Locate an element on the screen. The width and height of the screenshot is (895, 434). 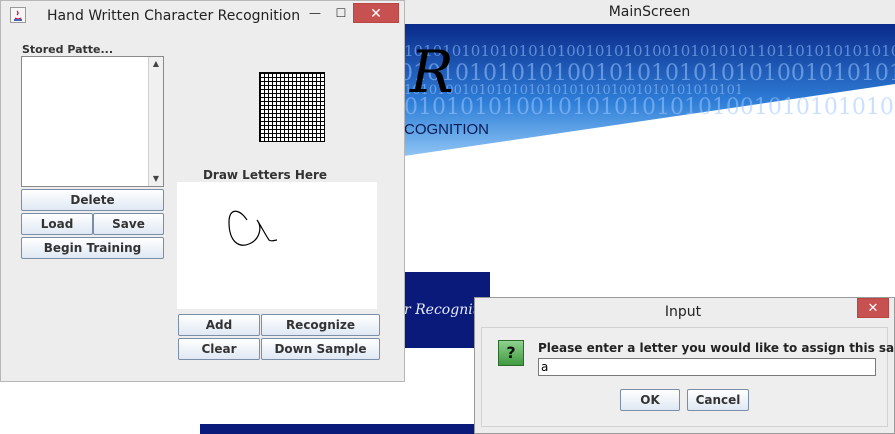
handwritten-stroke is located at coordinates (253, 228).